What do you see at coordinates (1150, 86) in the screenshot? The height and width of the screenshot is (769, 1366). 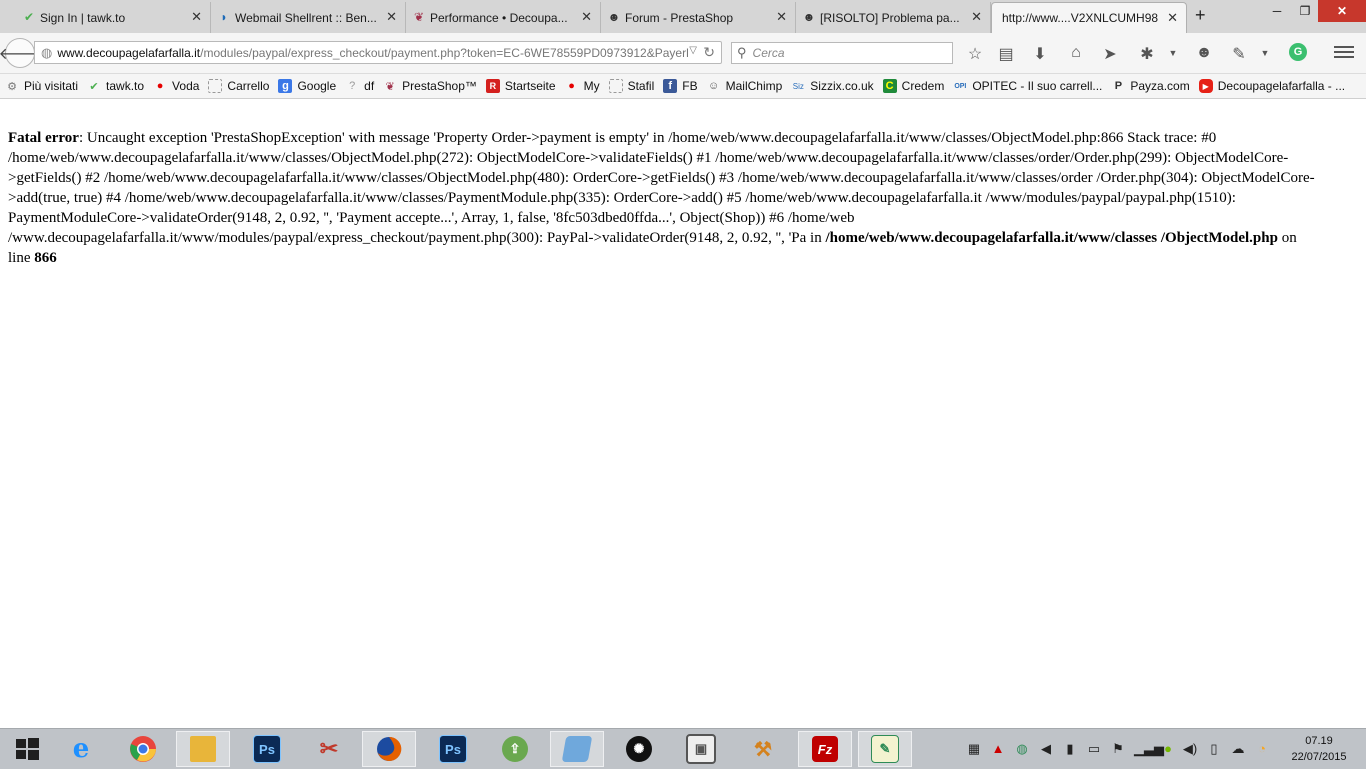 I see `bookmark-item: P Payza.com` at bounding box center [1150, 86].